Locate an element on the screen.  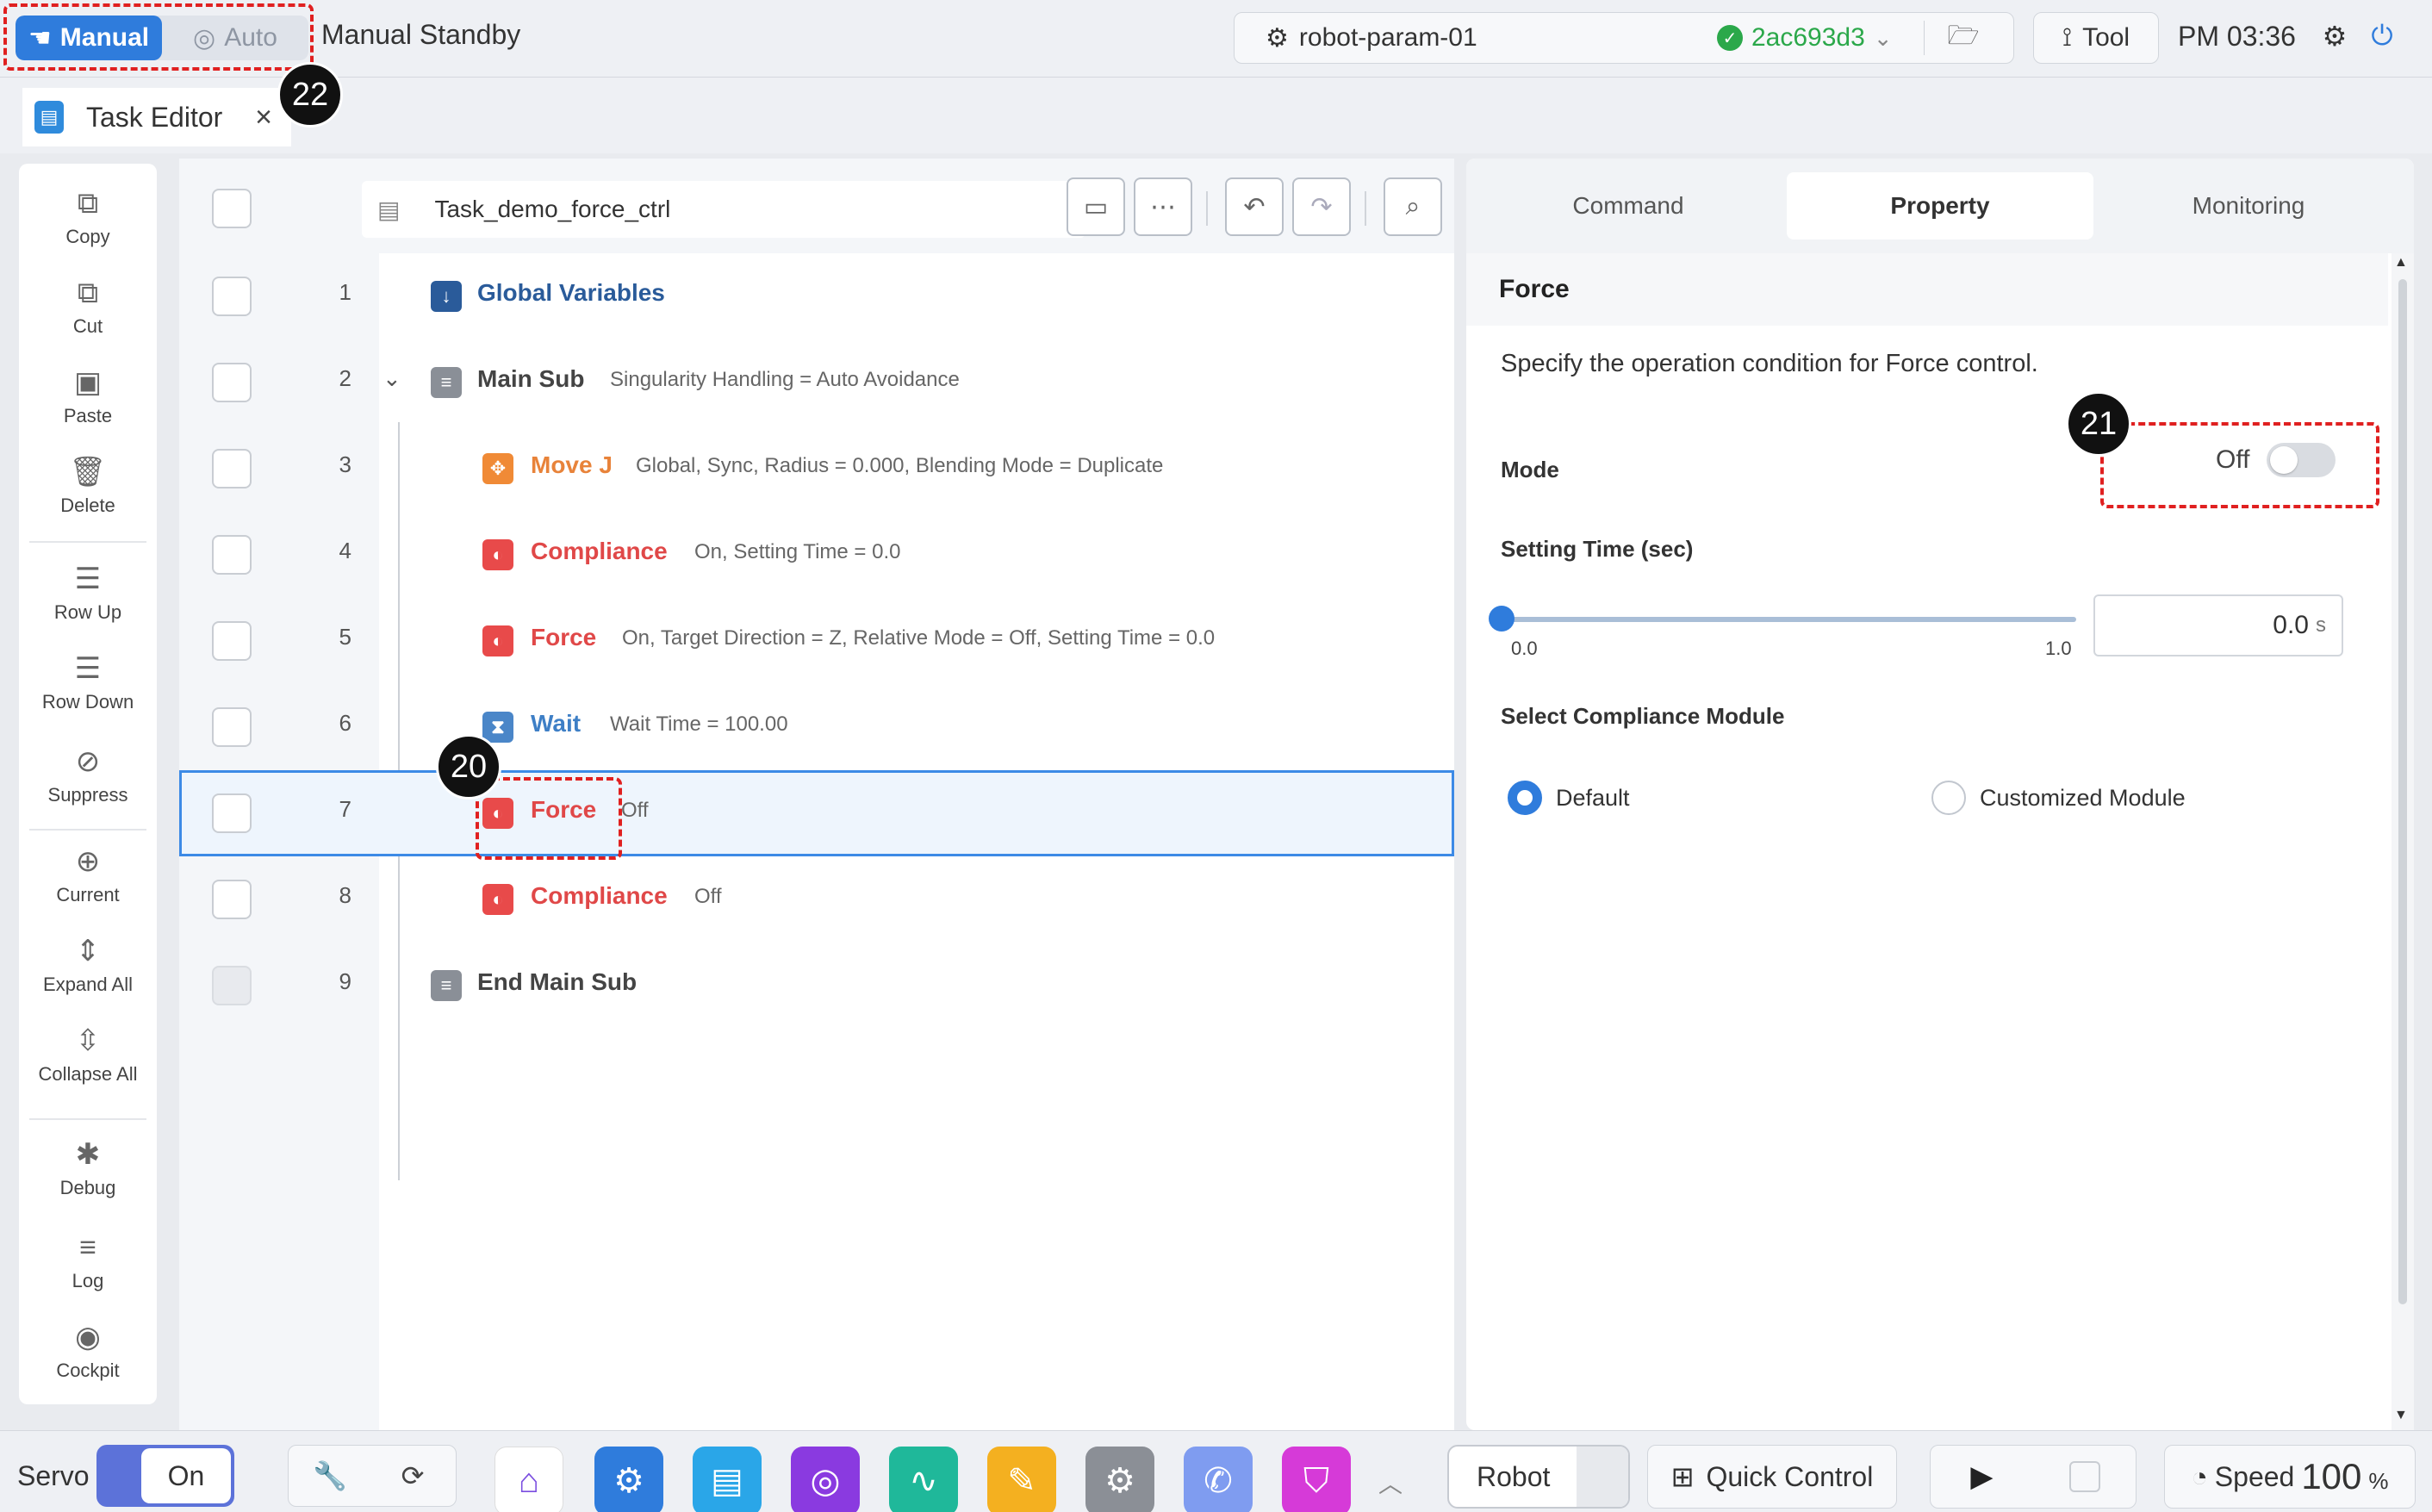
robot-param-selector: ⚙ robot-param-01 ✓ 2ac693d3 ⌄ 🗁 is located at coordinates (1624, 38).